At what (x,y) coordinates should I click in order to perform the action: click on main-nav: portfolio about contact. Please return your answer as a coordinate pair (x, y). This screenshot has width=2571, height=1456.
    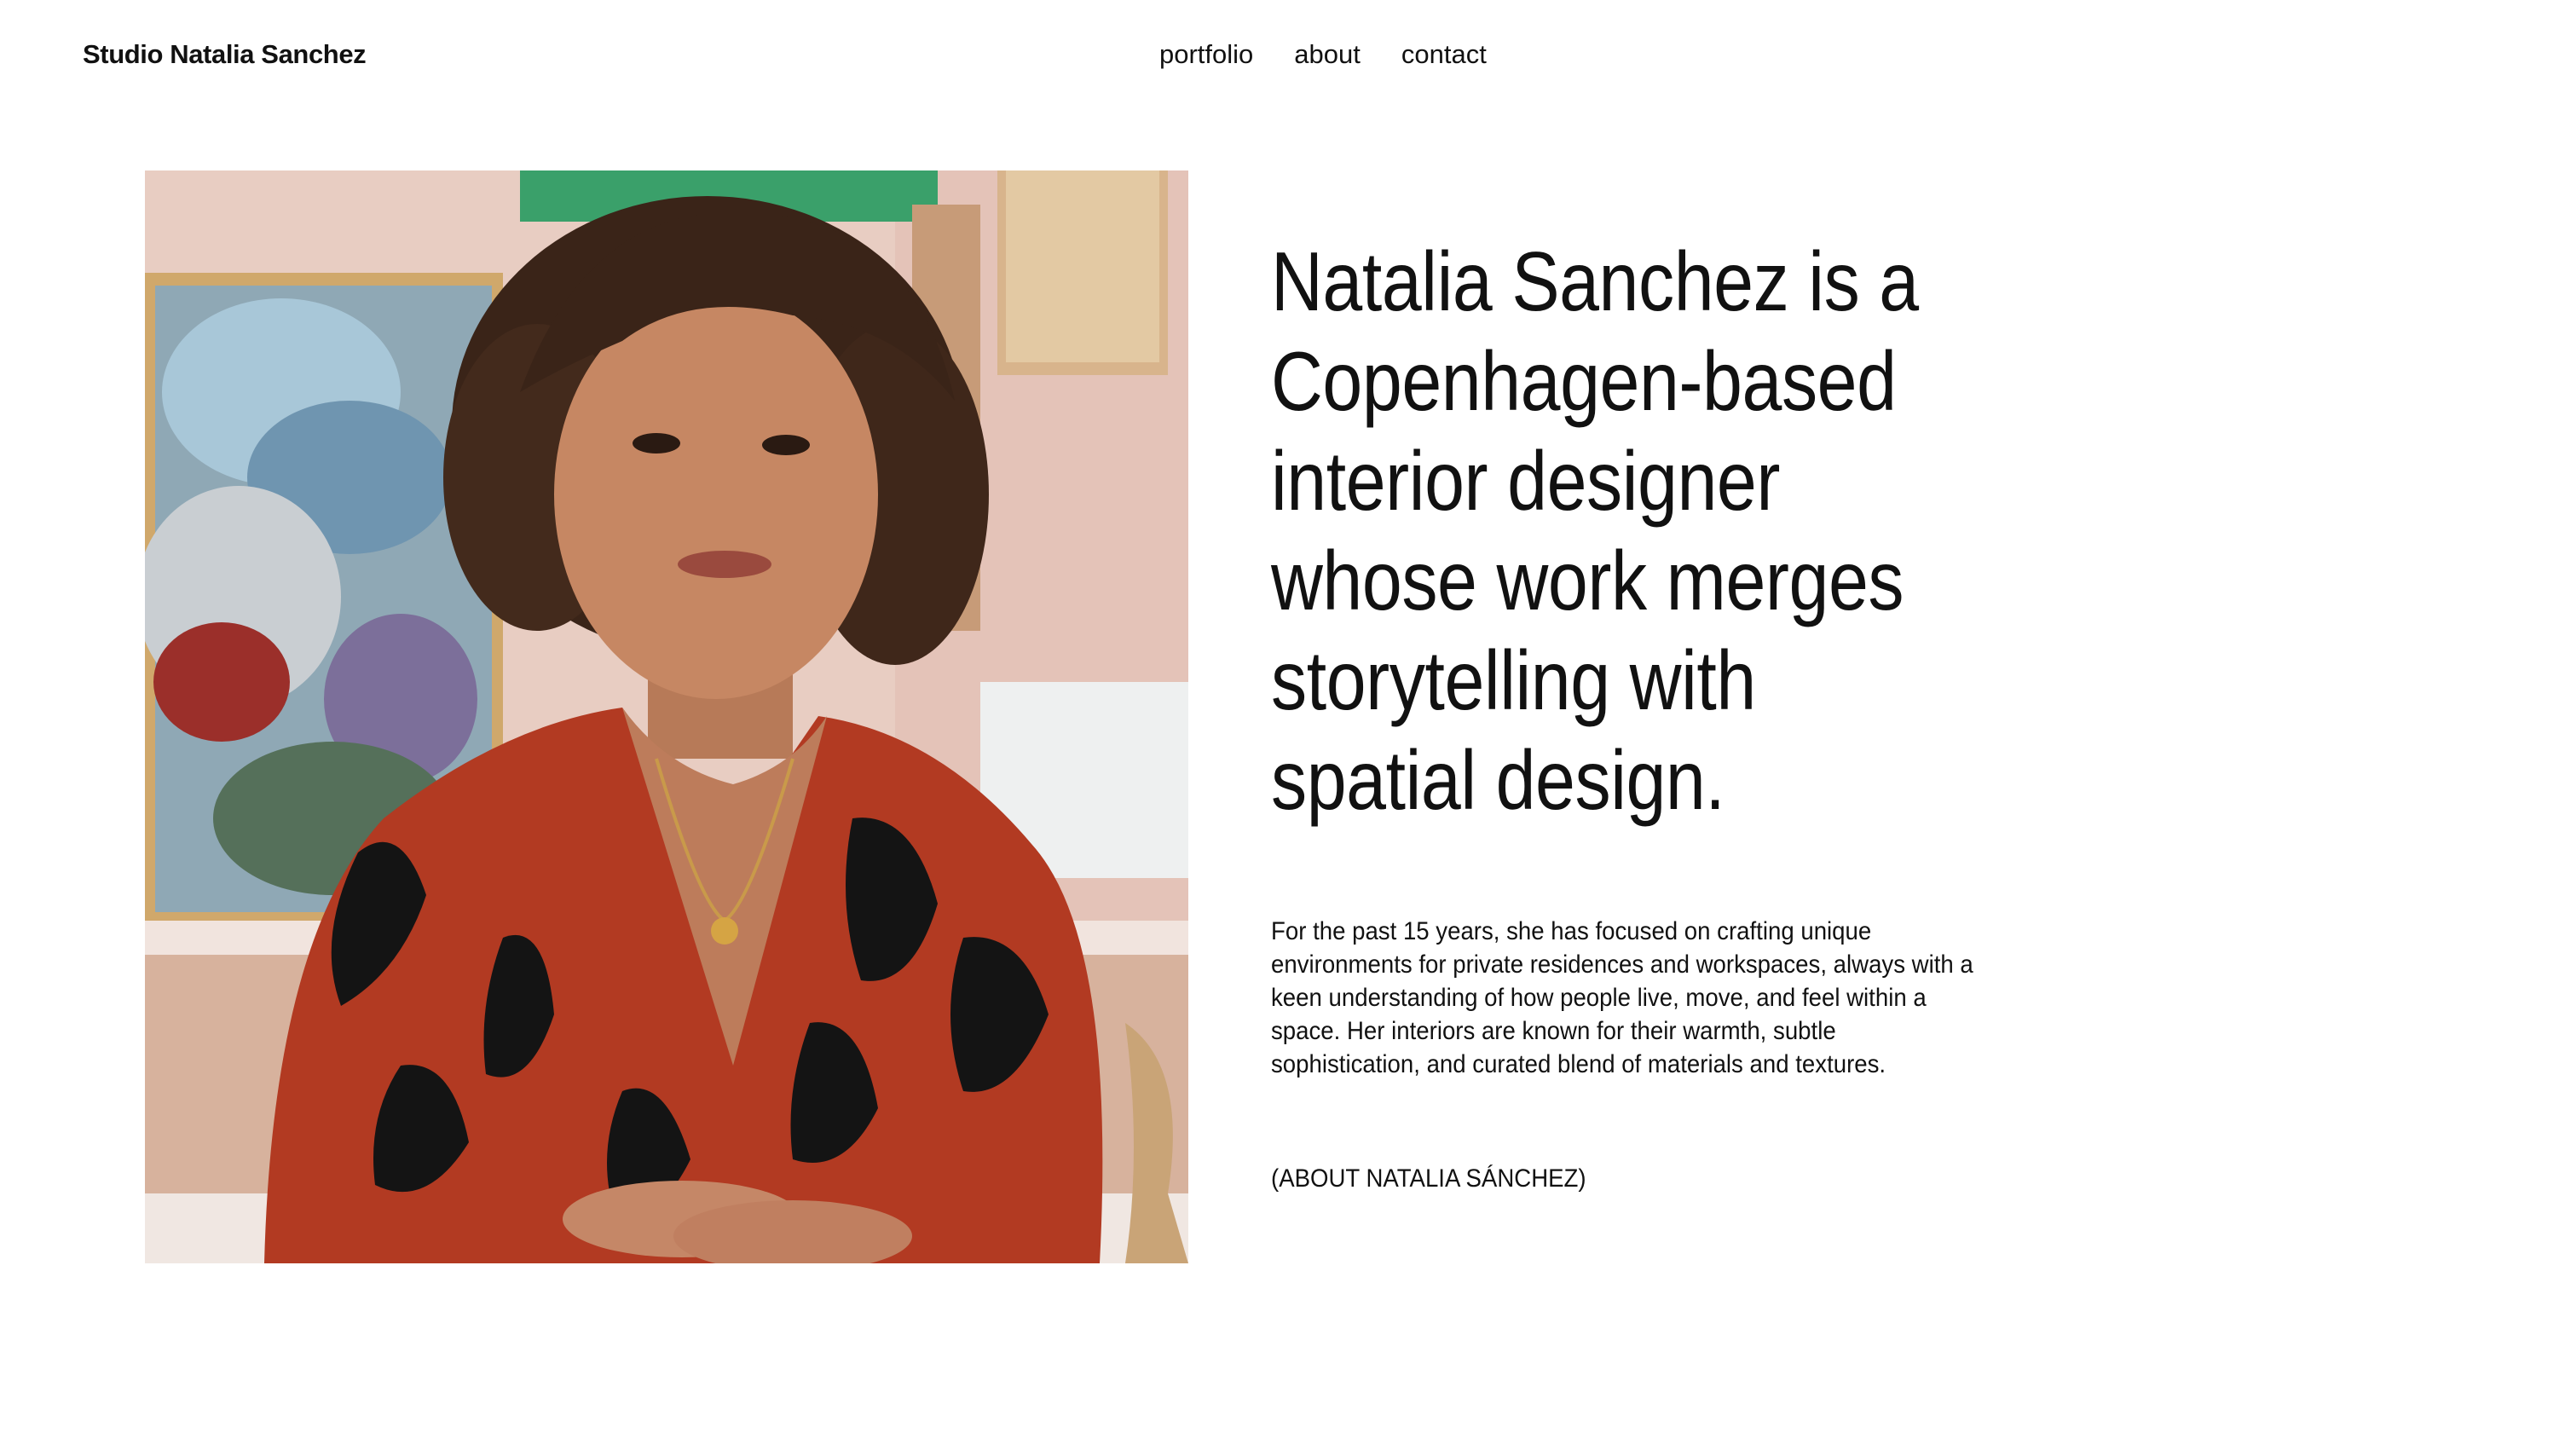
    Looking at the image, I should click on (1323, 54).